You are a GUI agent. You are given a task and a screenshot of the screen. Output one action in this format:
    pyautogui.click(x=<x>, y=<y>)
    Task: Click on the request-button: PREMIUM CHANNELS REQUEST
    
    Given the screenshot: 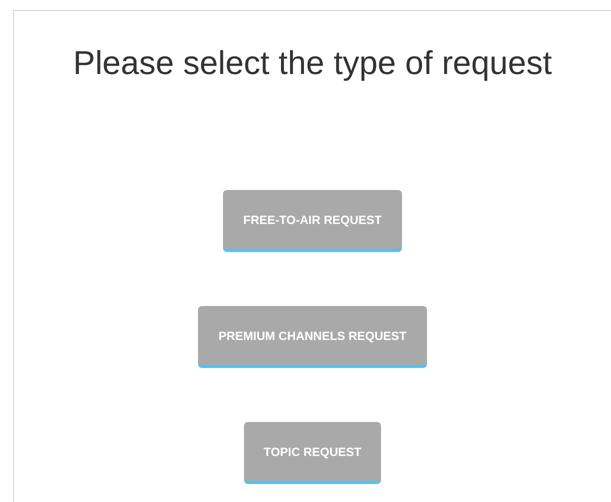 What is the action you would take?
    pyautogui.click(x=312, y=337)
    